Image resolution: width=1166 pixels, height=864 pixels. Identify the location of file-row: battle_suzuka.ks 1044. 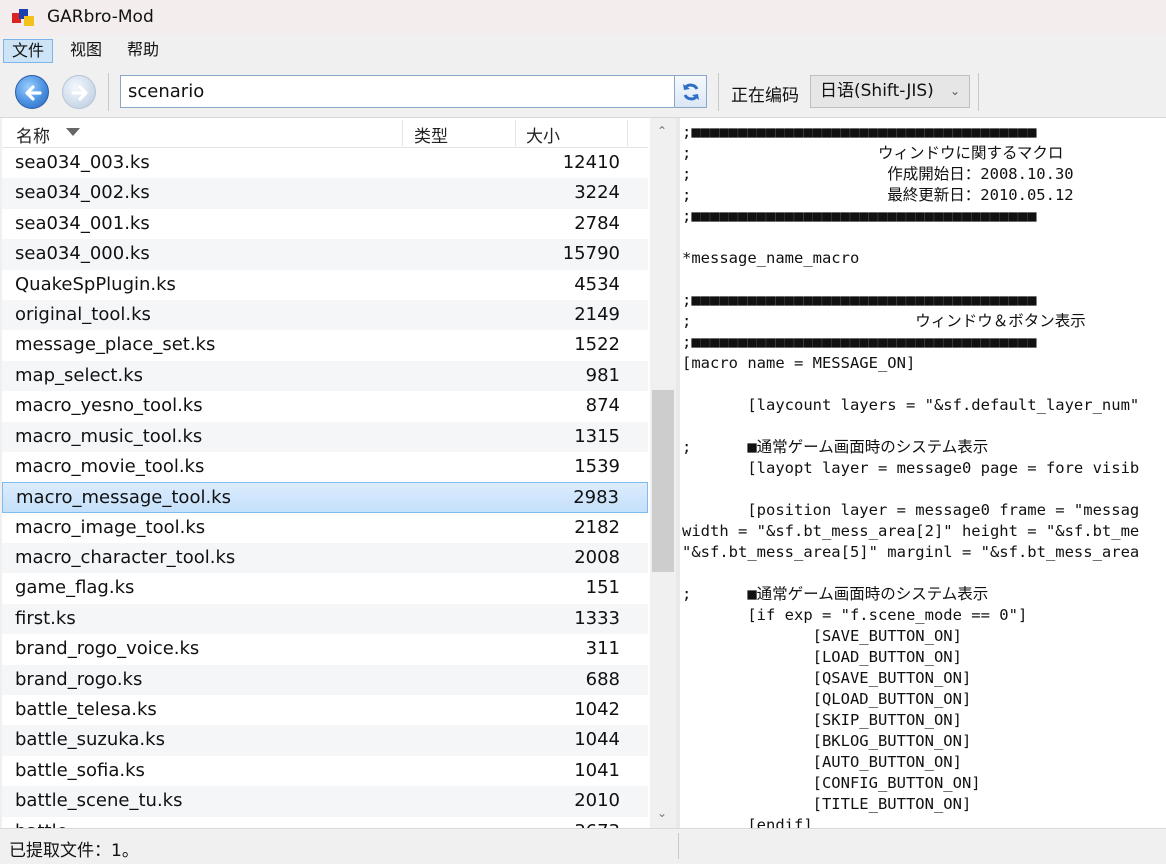
(325, 740).